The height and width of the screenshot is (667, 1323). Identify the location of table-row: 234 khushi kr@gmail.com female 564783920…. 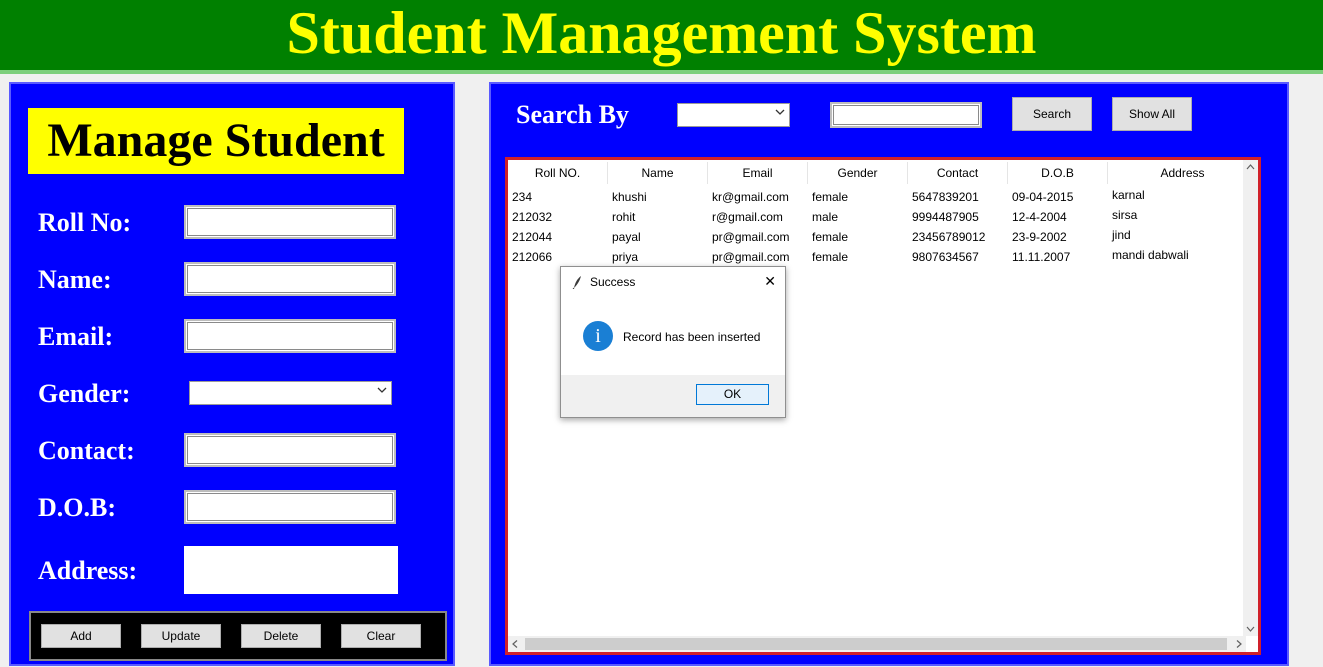
(877, 197).